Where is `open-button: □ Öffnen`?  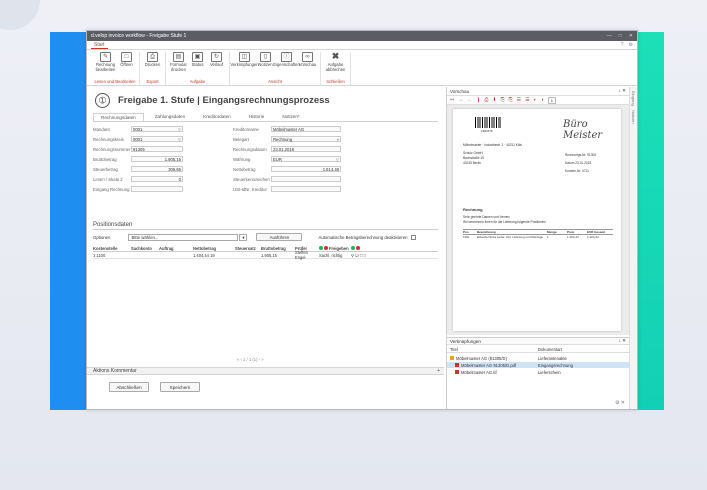 open-button: □ Öffnen is located at coordinates (126, 65).